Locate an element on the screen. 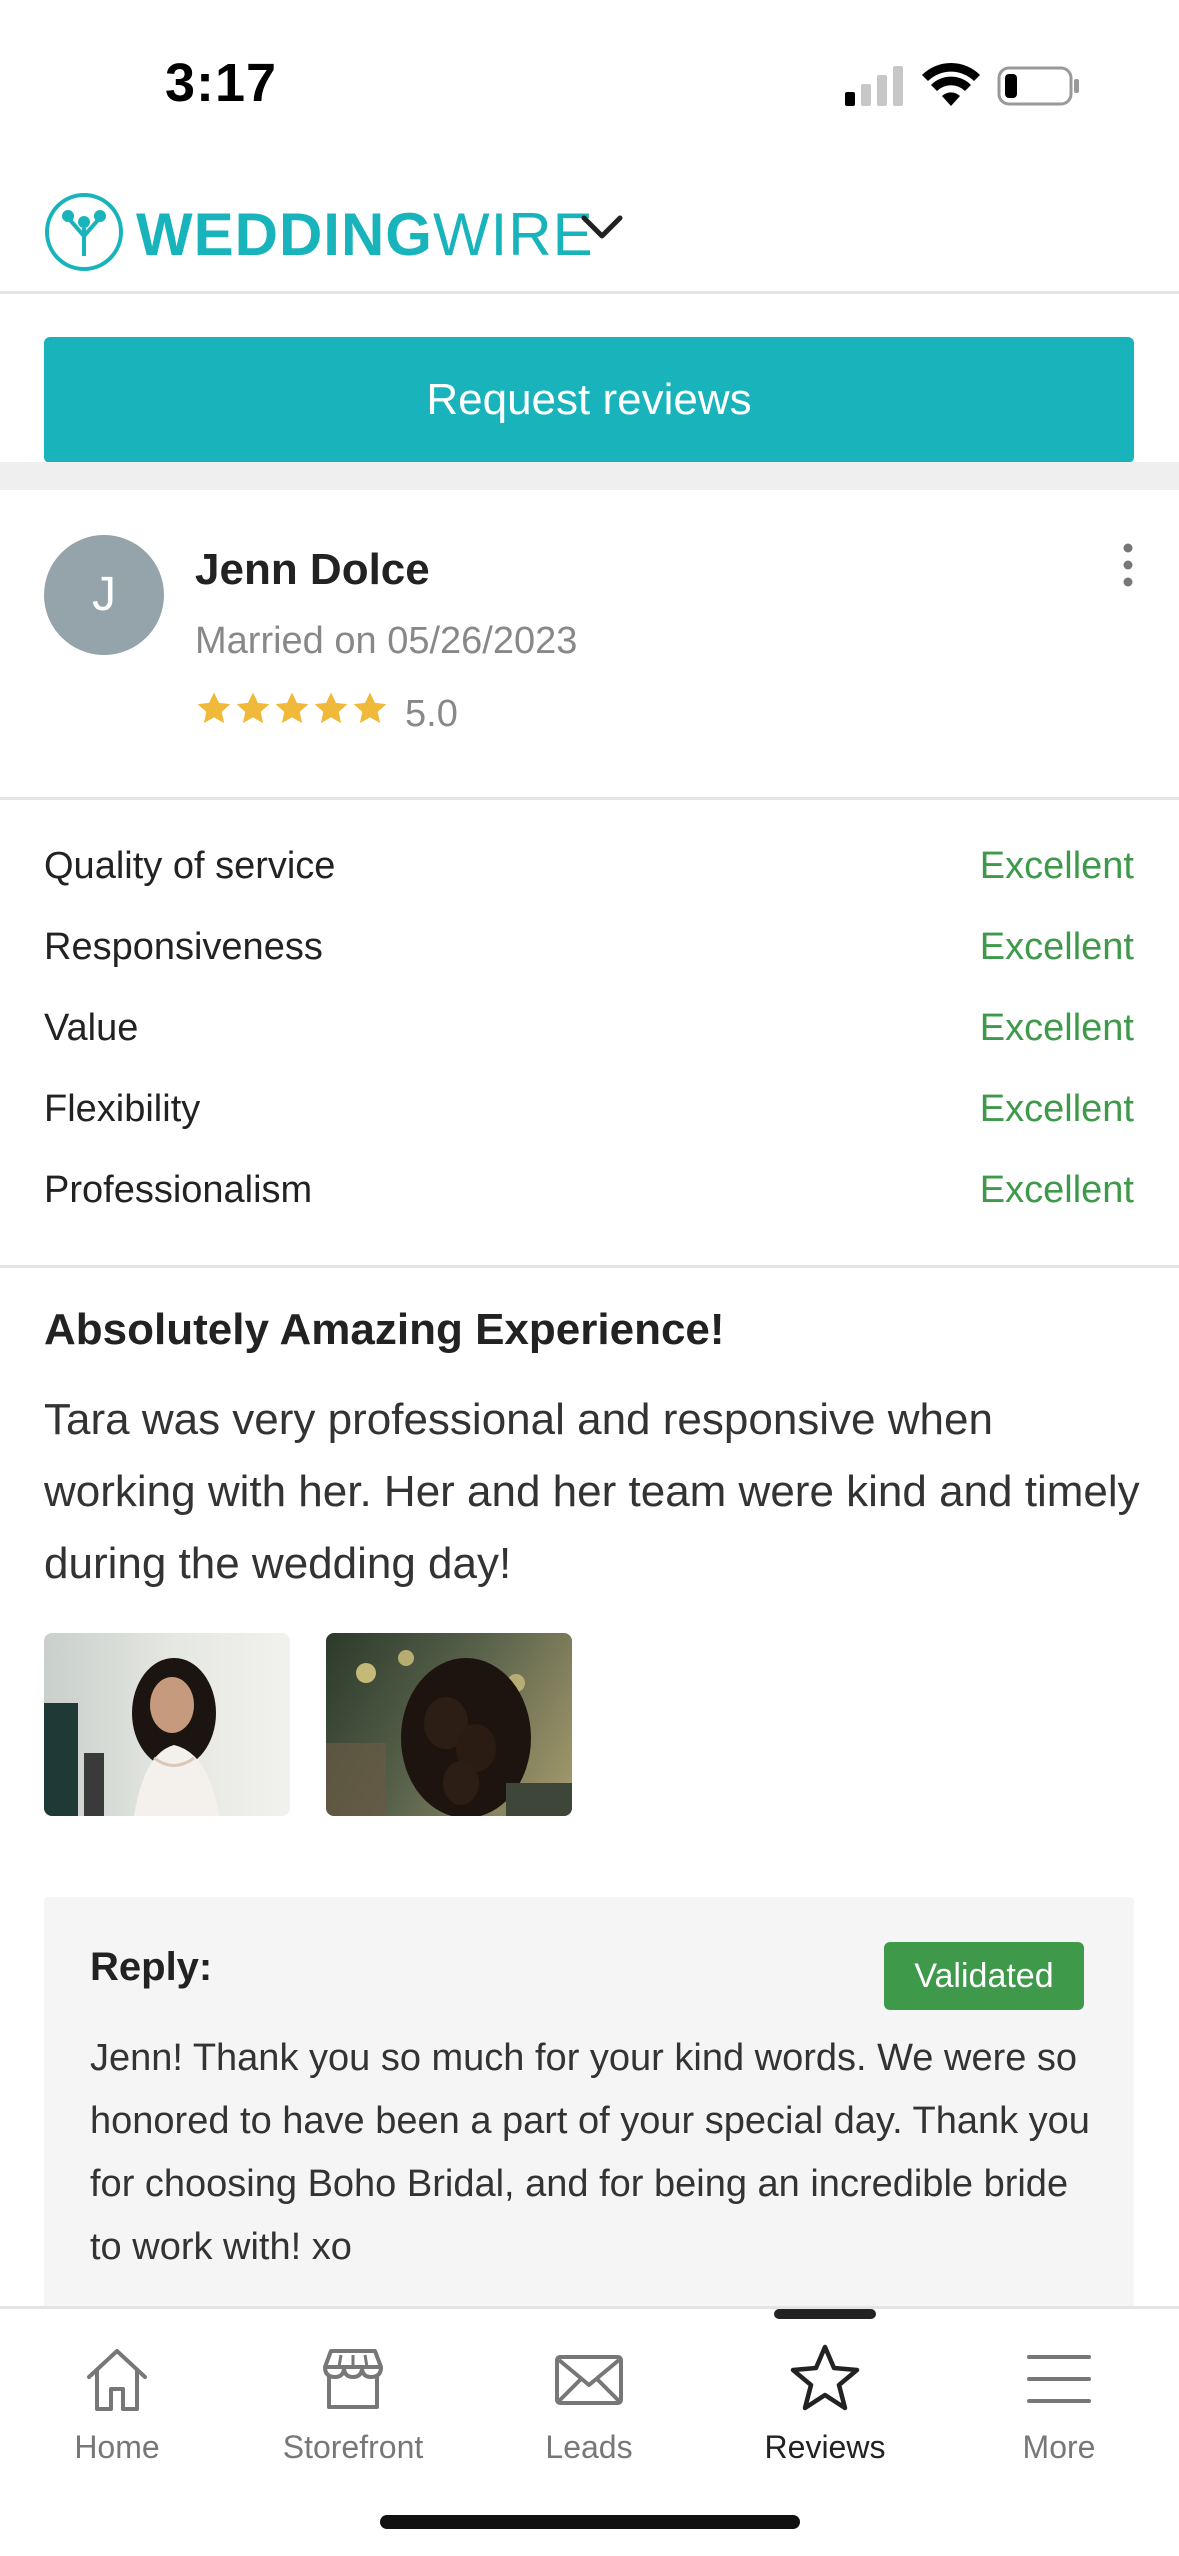 The height and width of the screenshot is (2556, 1179). chevron-down-icon is located at coordinates (602, 227).